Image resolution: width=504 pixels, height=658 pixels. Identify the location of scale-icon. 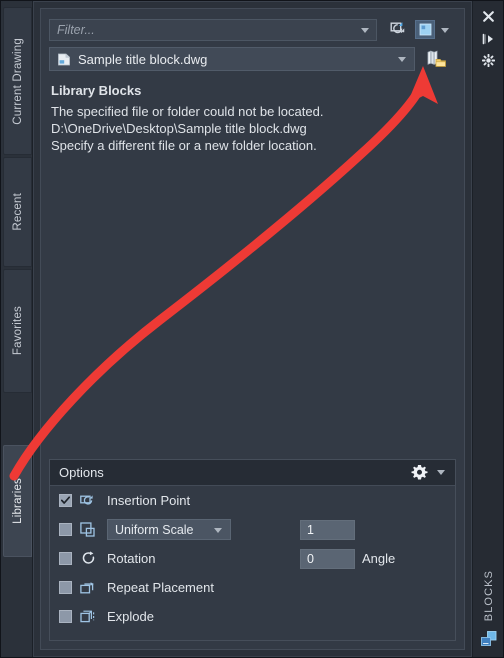
(89, 530).